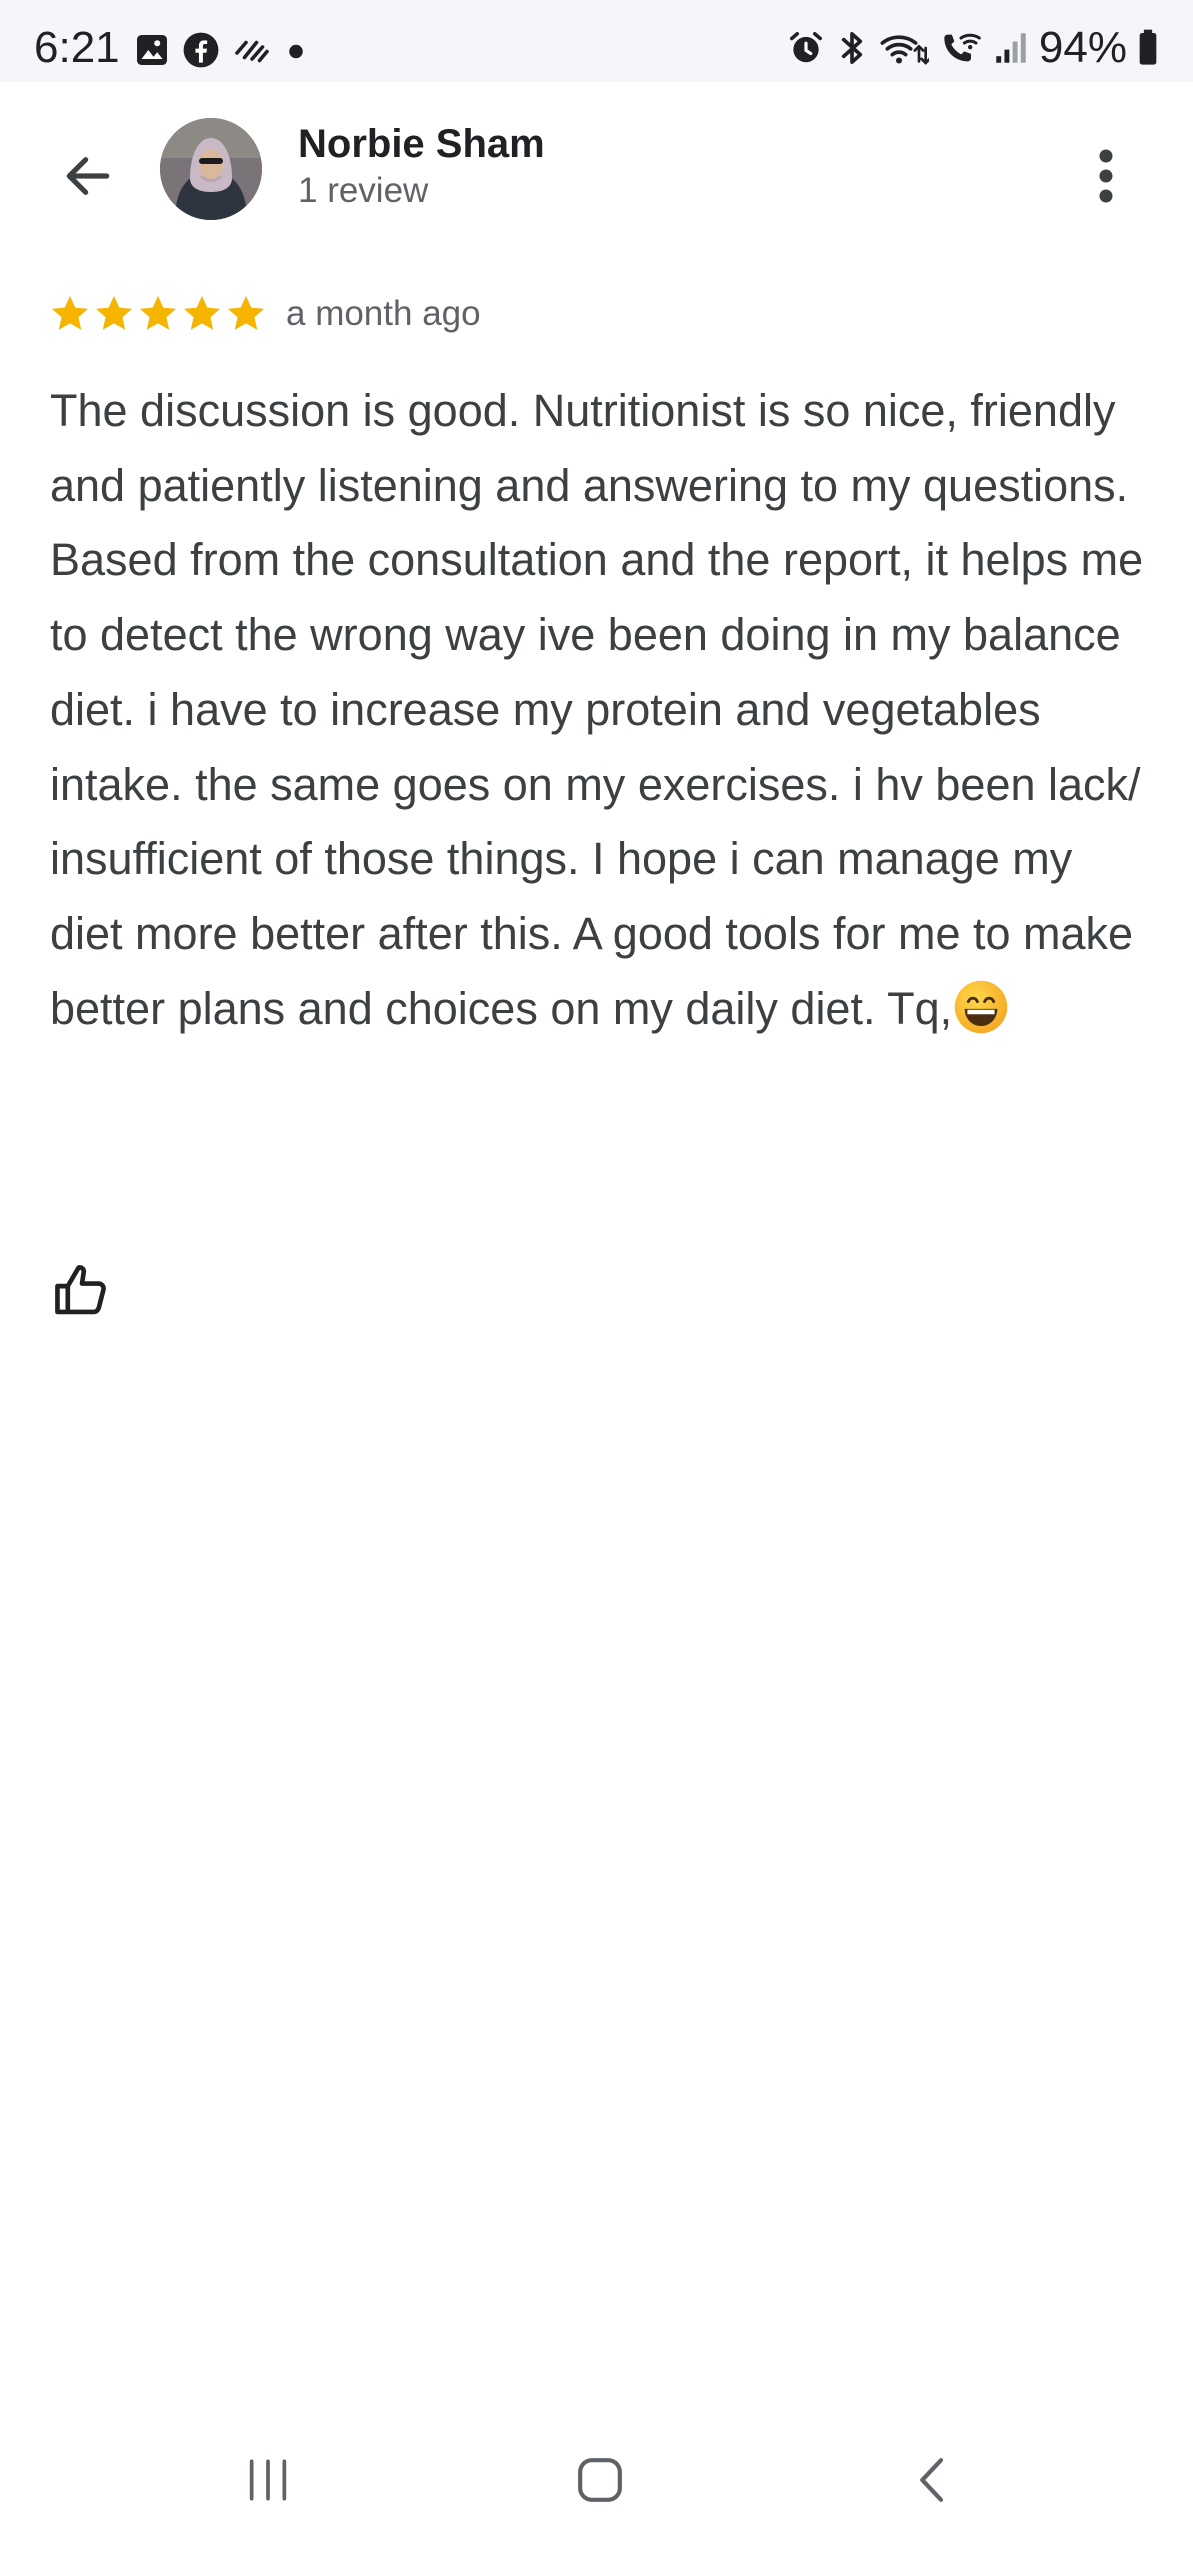 Image resolution: width=1193 pixels, height=2560 pixels. I want to click on alarm-icon, so click(805, 47).